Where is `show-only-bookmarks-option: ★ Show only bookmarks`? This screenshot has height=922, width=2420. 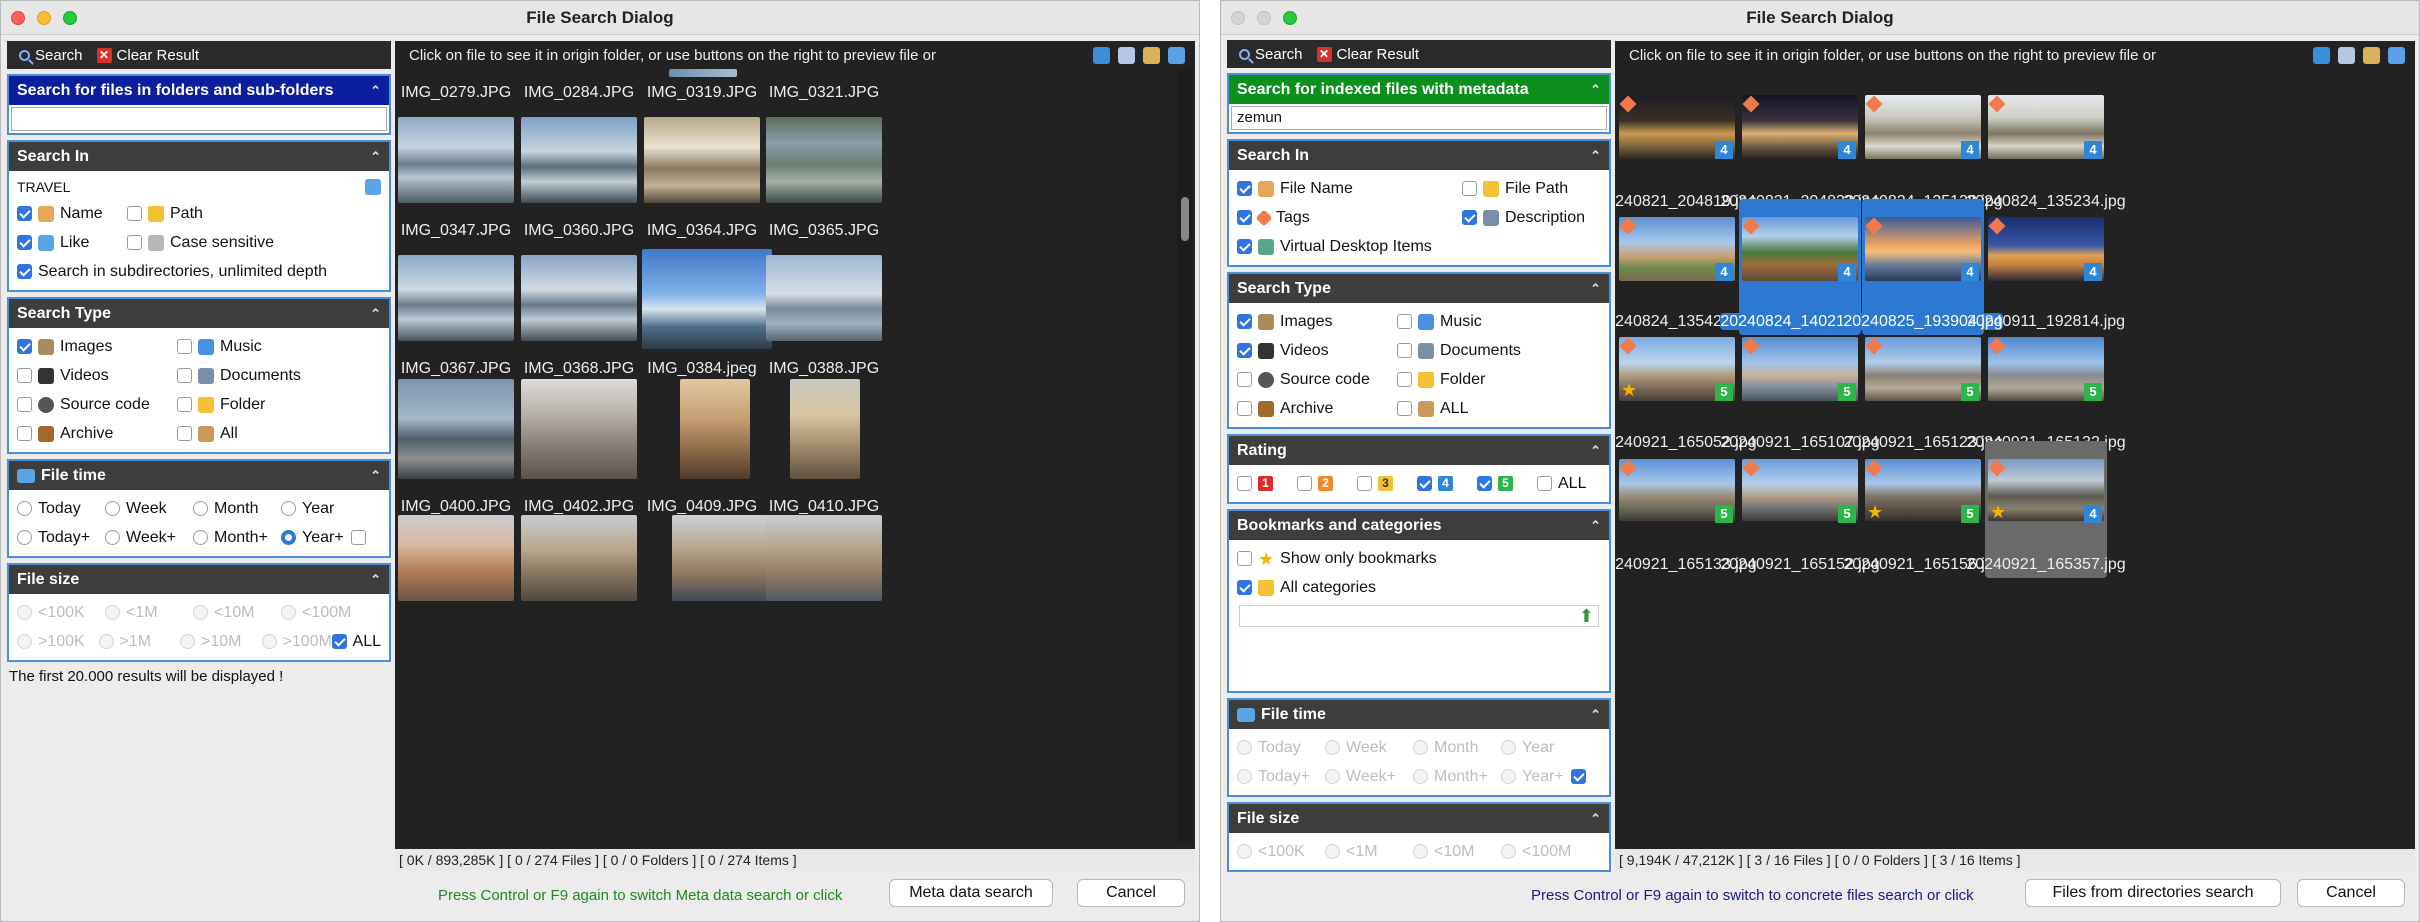 show-only-bookmarks-option: ★ Show only bookmarks is located at coordinates (1337, 559).